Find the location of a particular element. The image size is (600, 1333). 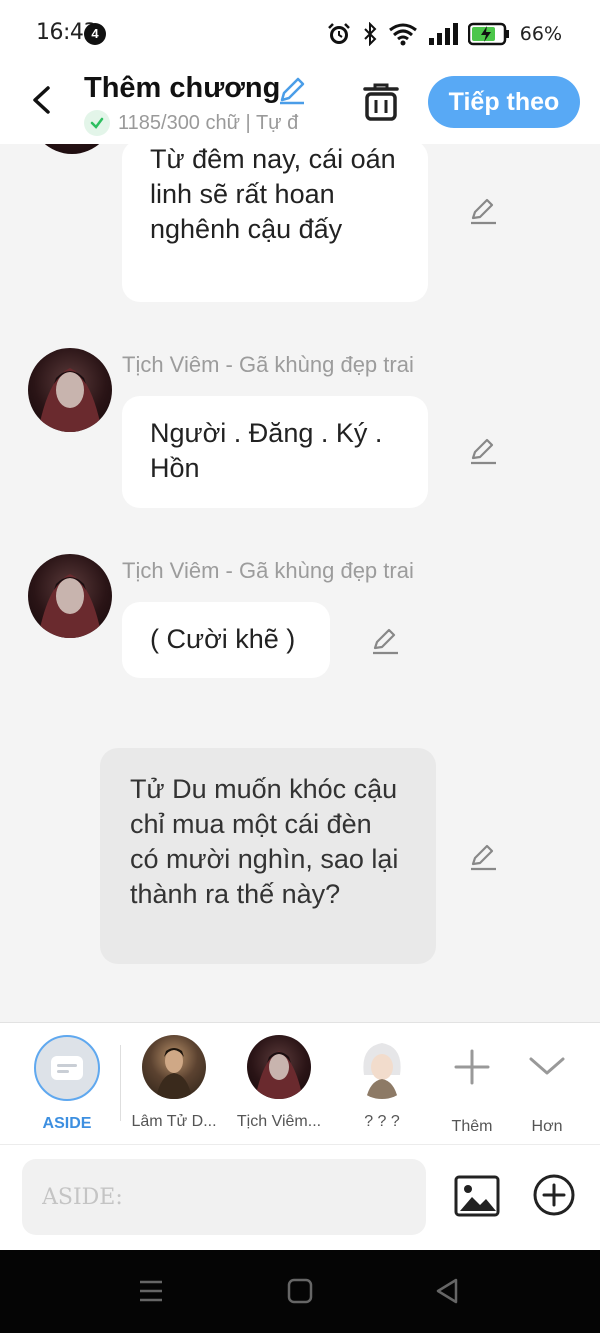

back-icon is located at coordinates (42, 100).